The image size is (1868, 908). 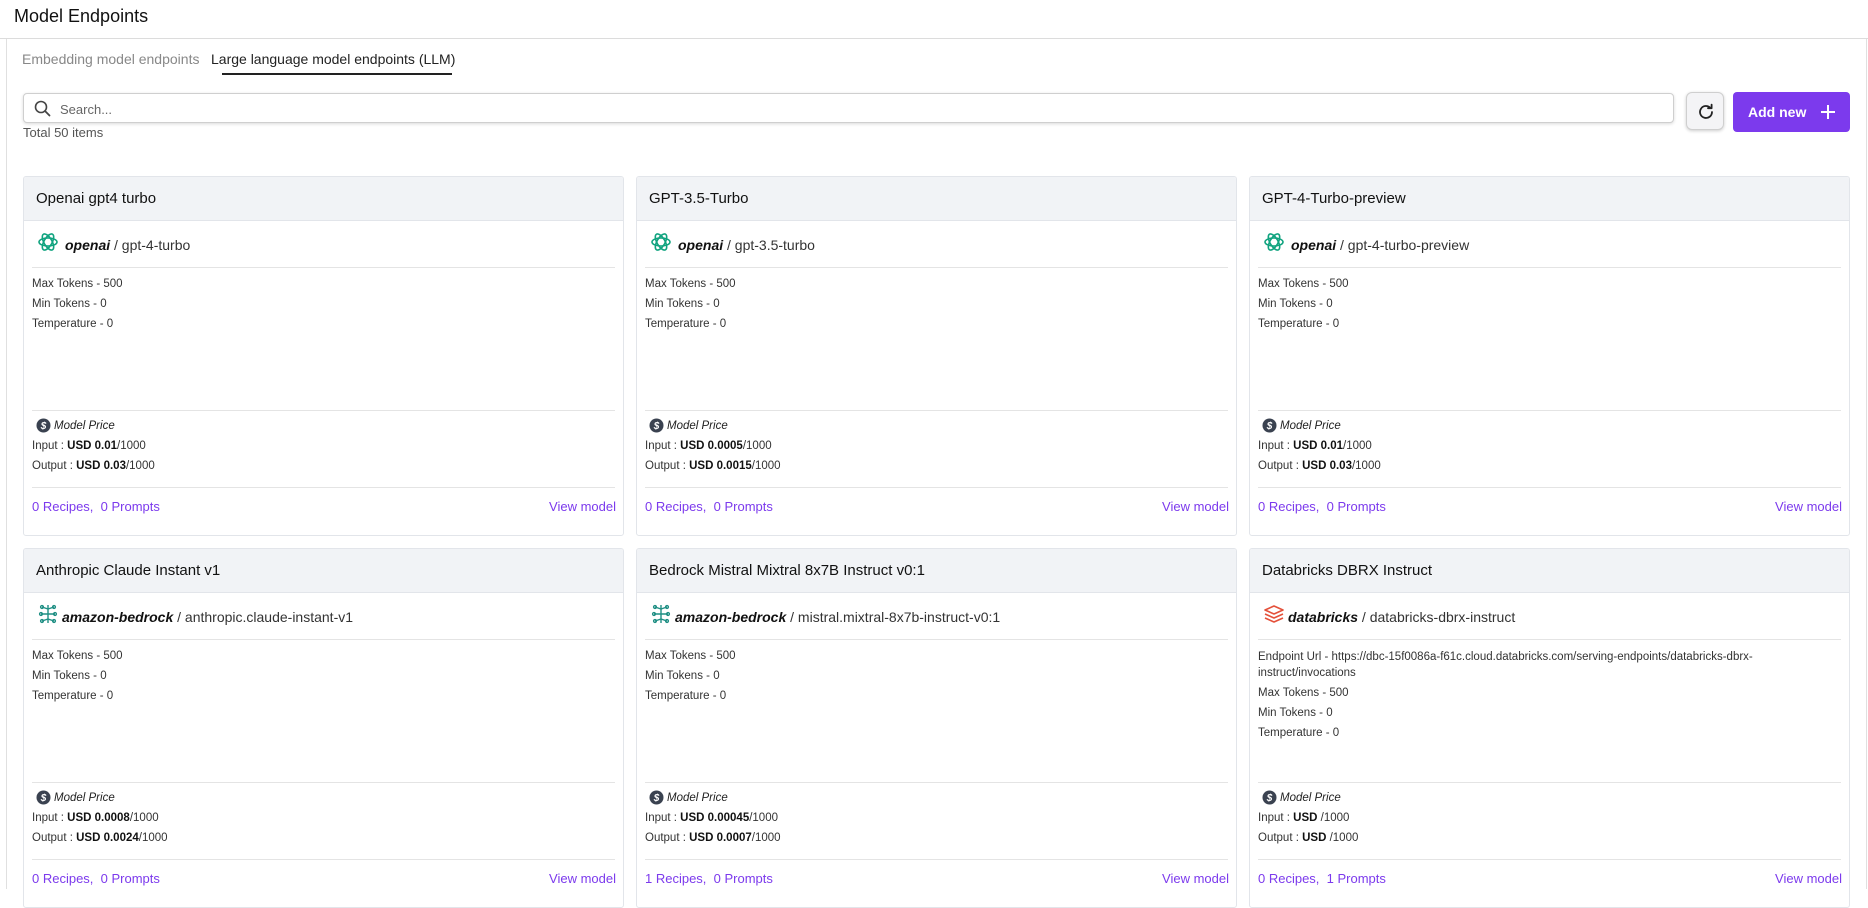 I want to click on card-title: GPT-3.5-Turbo, so click(x=699, y=198).